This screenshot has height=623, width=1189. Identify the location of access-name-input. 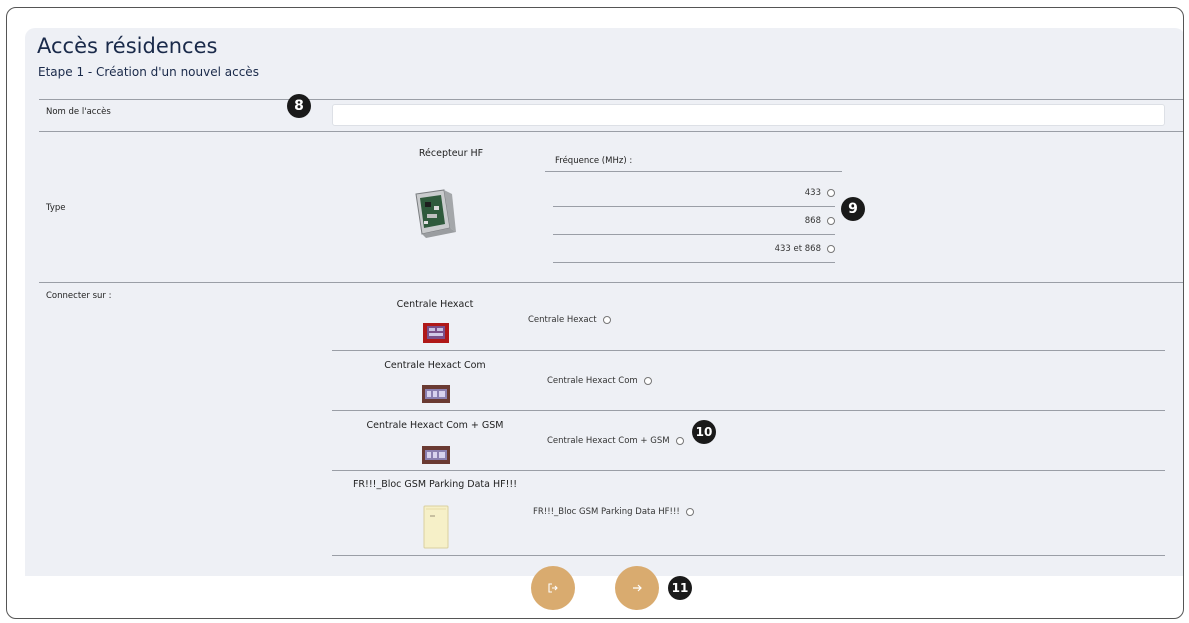
(748, 115).